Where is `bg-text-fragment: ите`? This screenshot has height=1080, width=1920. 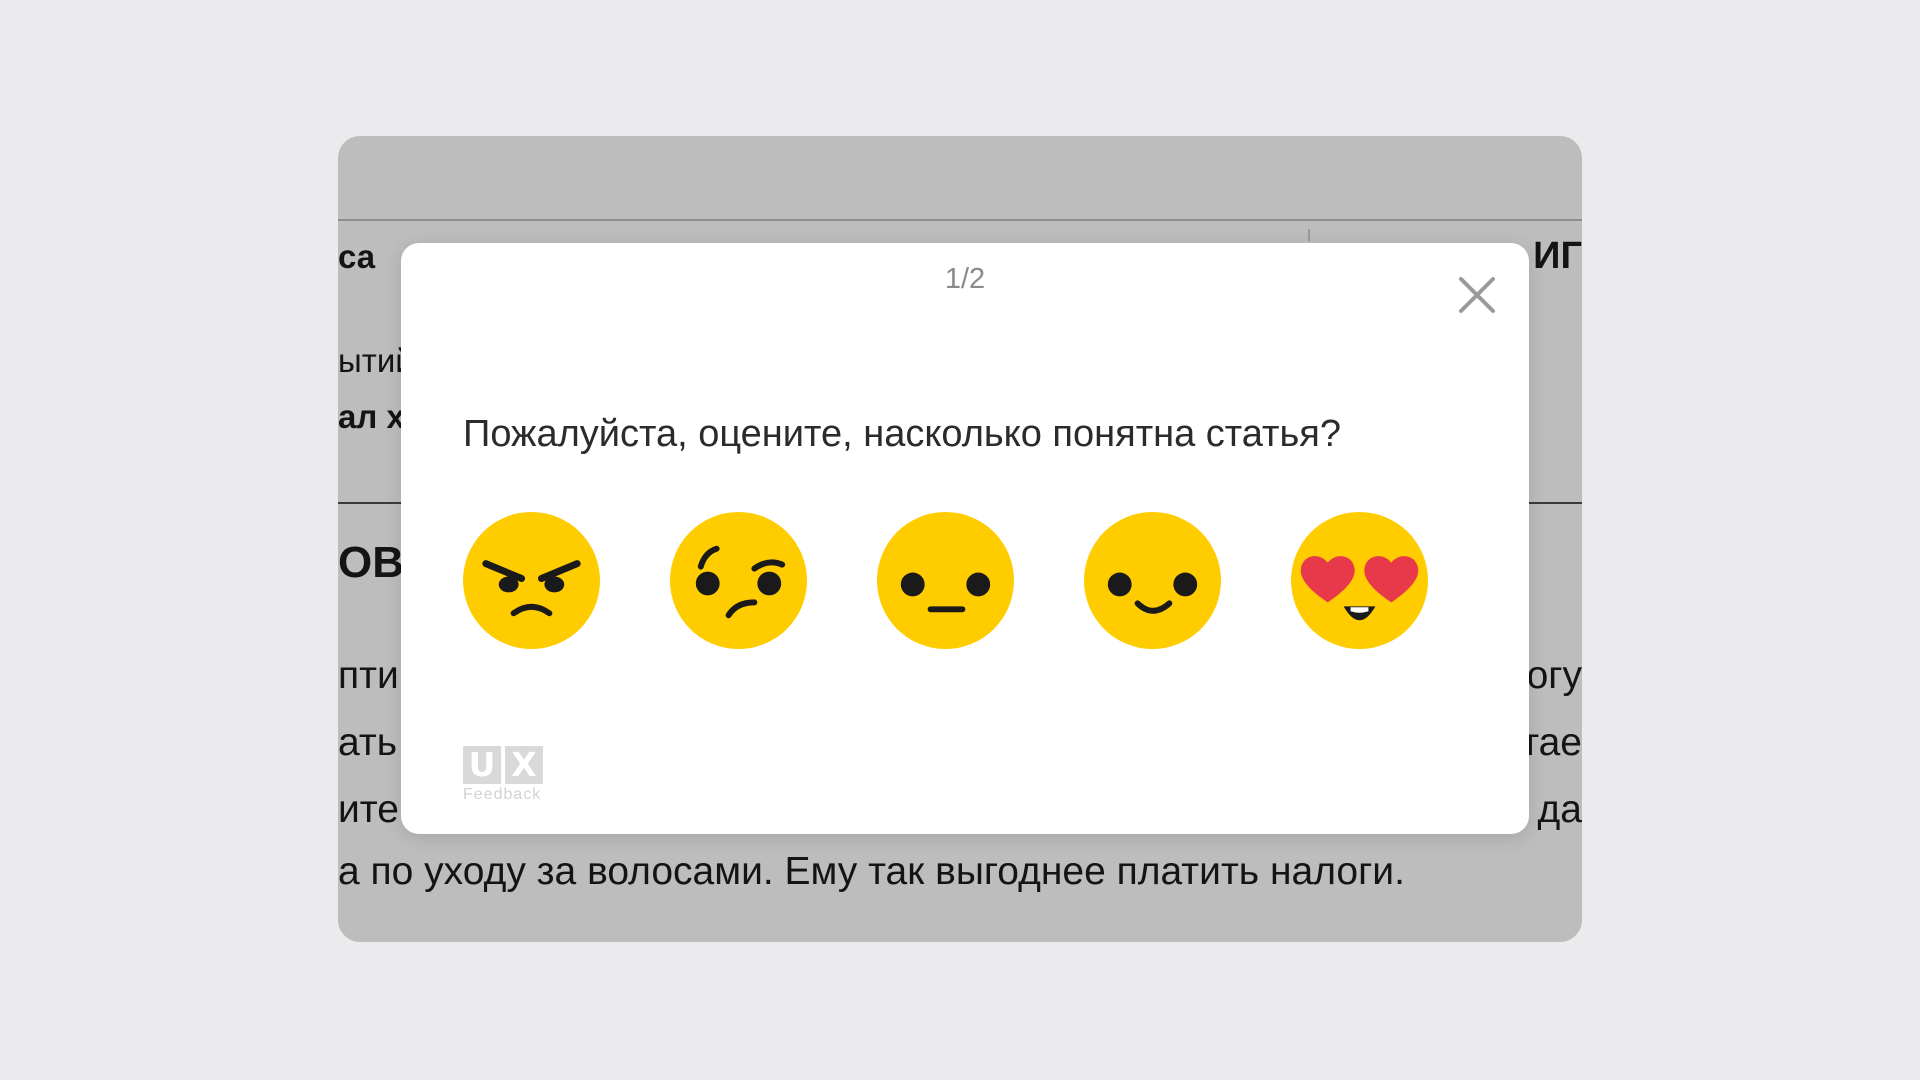
bg-text-fragment: ите is located at coordinates (368, 809).